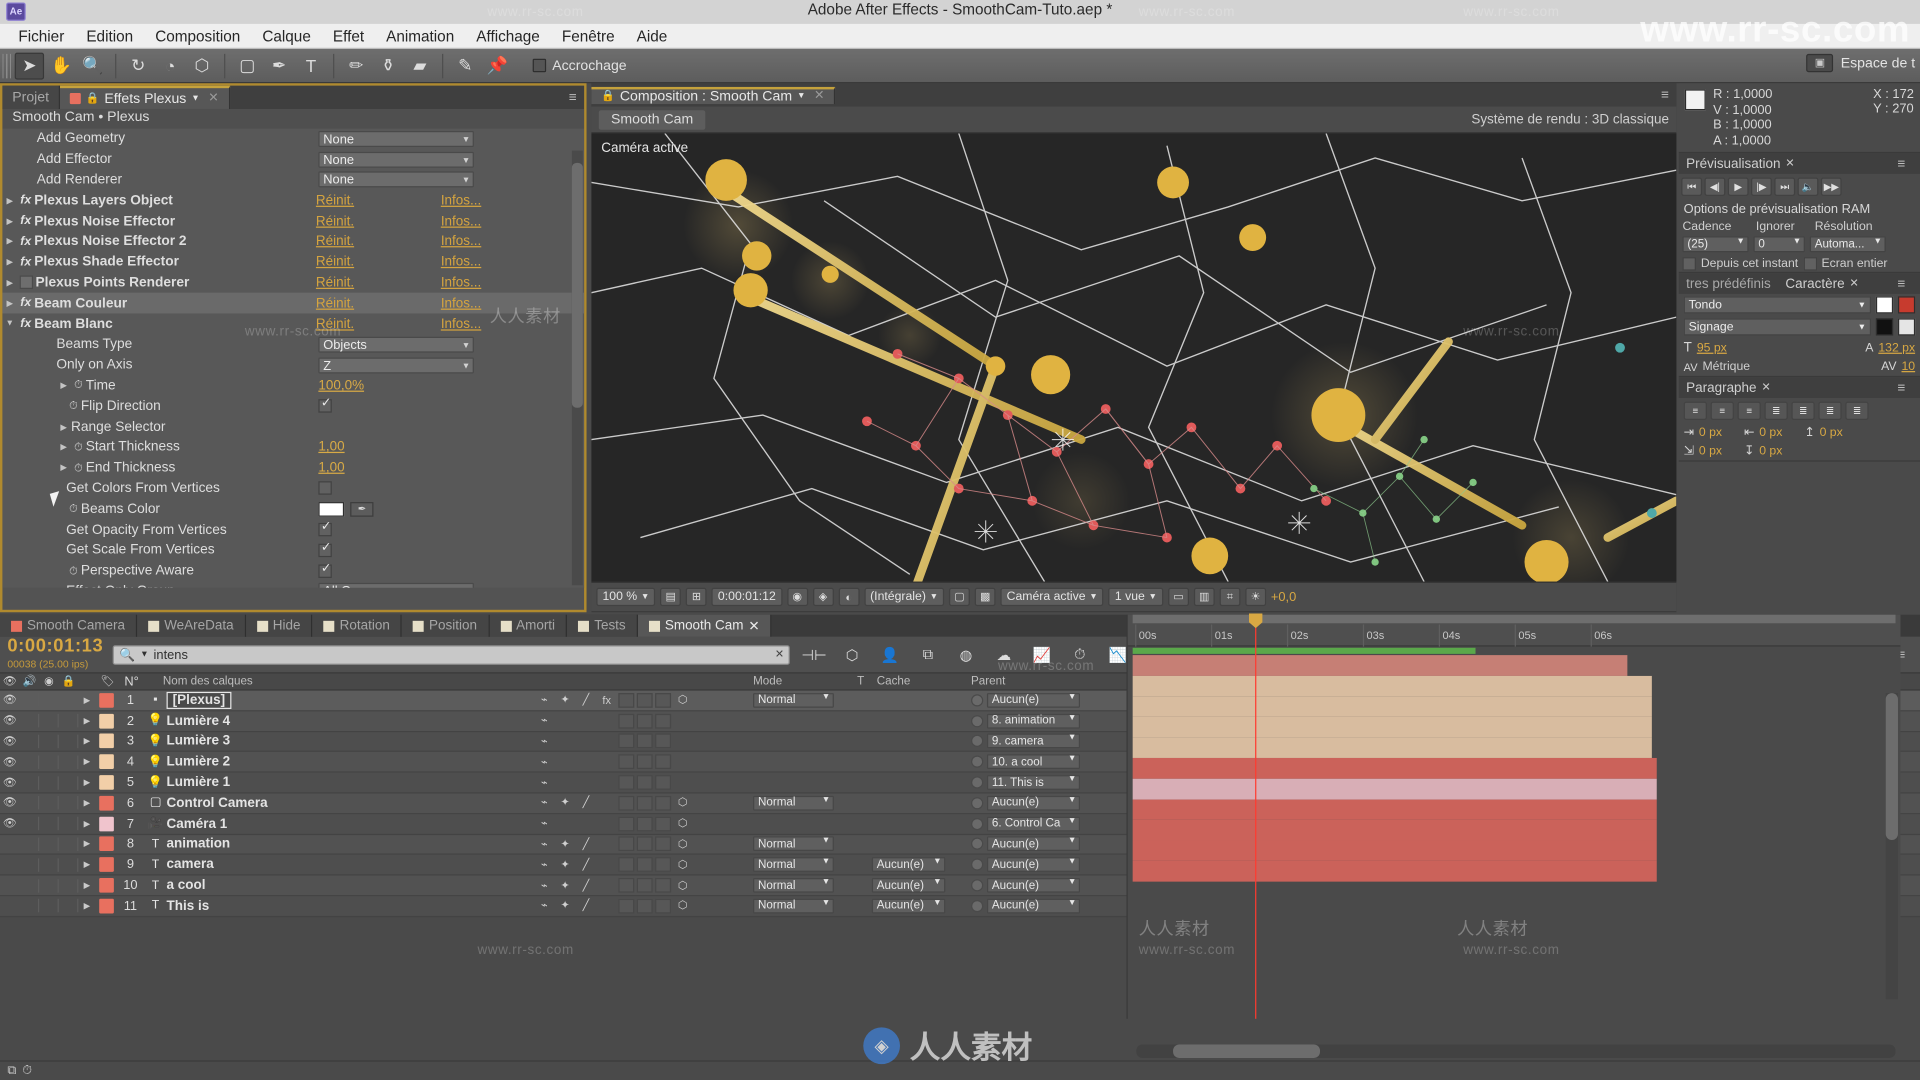 The height and width of the screenshot is (1080, 1920). I want to click on reset-link: Réinit., so click(335, 200).